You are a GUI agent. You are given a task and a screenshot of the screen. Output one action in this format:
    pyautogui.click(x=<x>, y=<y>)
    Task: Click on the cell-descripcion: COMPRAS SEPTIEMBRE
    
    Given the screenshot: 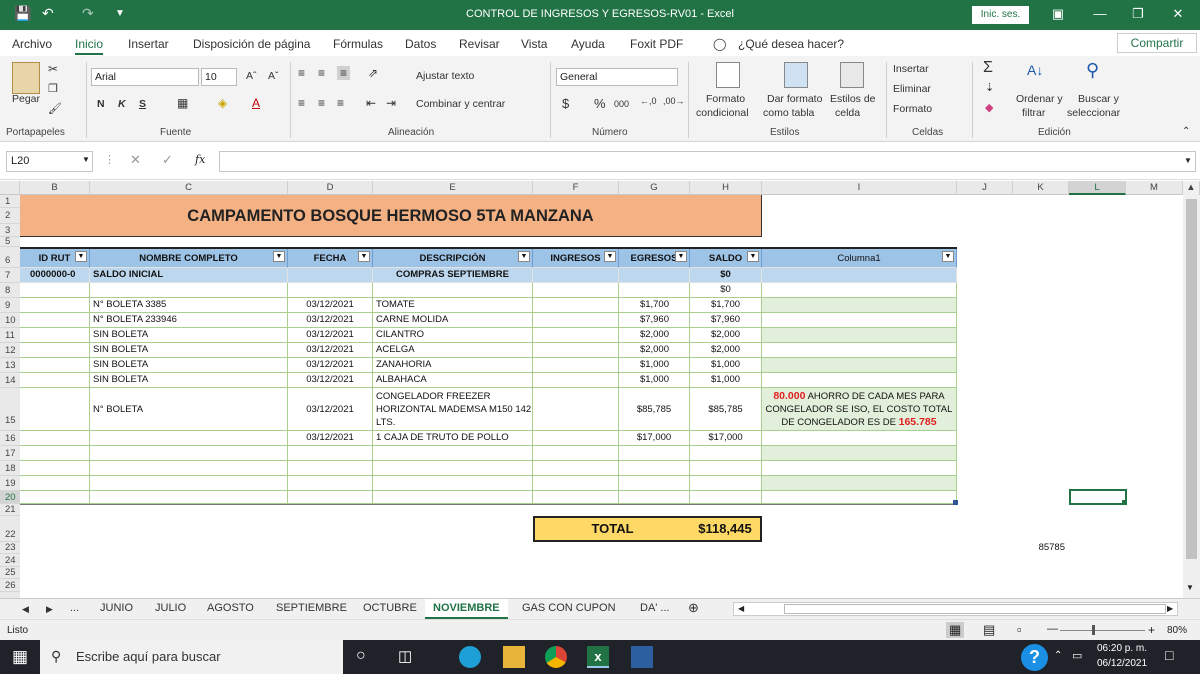 What is the action you would take?
    pyautogui.click(x=453, y=275)
    